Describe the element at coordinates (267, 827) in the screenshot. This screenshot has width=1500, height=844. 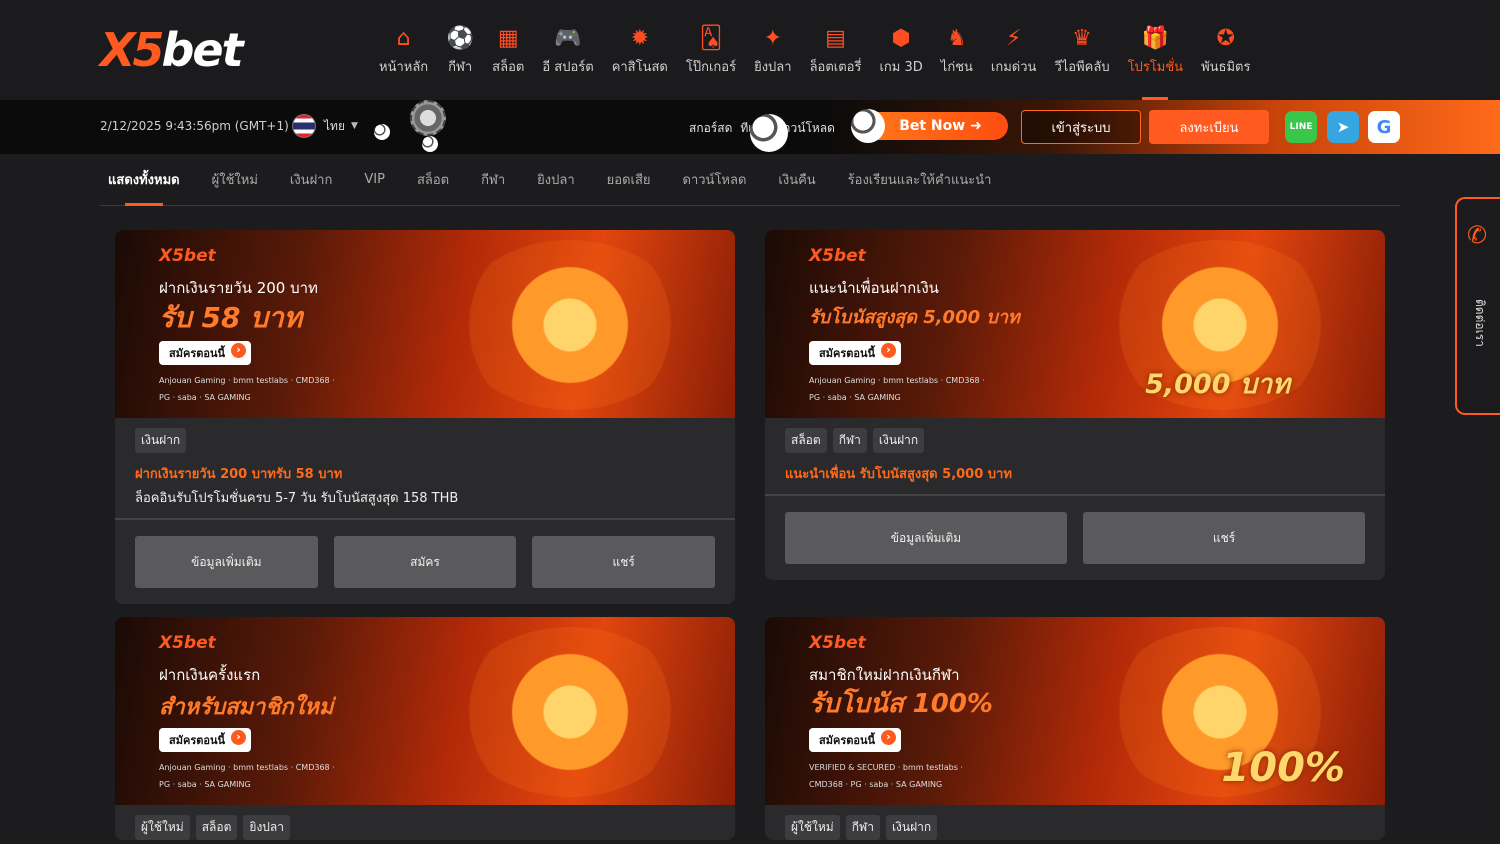
I see `promo-tag: ยิงปลา` at that location.